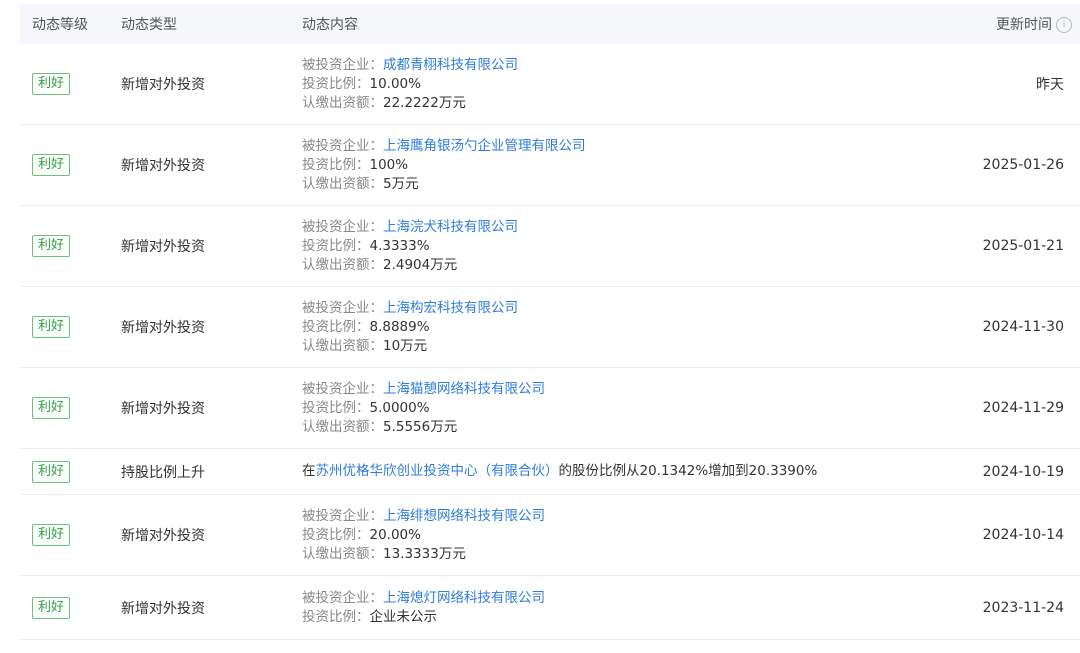 The width and height of the screenshot is (1080, 653). What do you see at coordinates (401, 183) in the screenshot?
I see `amount-value: 5万元` at bounding box center [401, 183].